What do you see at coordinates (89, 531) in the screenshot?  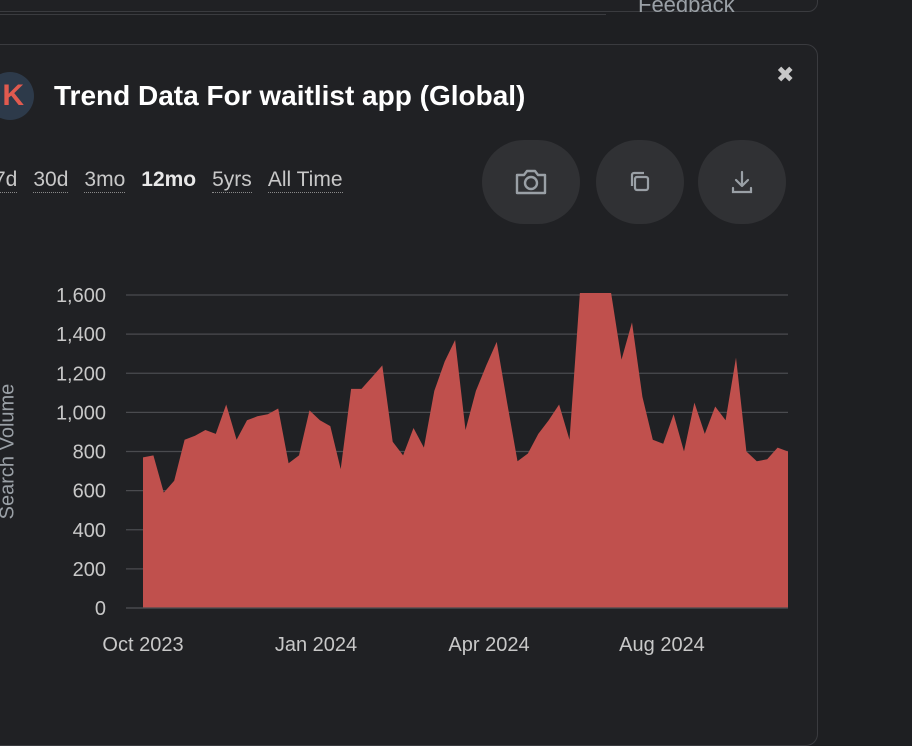 I see `y-tick-label: 400` at bounding box center [89, 531].